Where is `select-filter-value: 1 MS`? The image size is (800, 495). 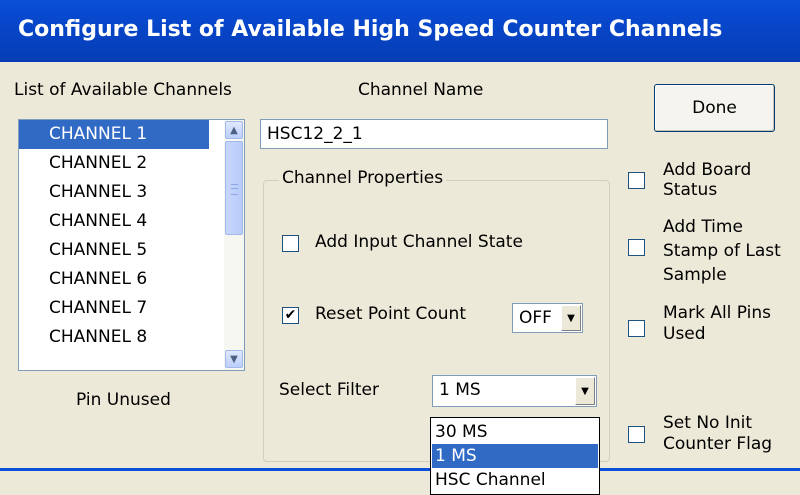
select-filter-value: 1 MS is located at coordinates (460, 390).